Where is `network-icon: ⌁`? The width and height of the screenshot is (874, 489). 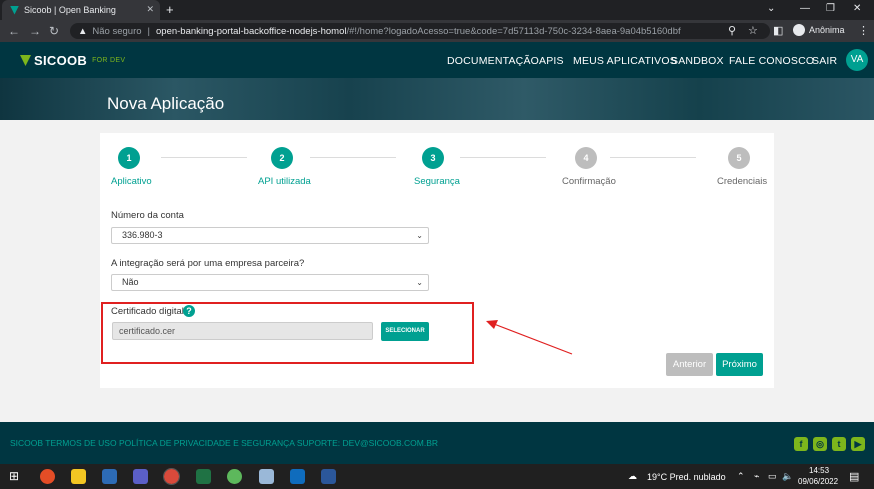 network-icon: ⌁ is located at coordinates (756, 476).